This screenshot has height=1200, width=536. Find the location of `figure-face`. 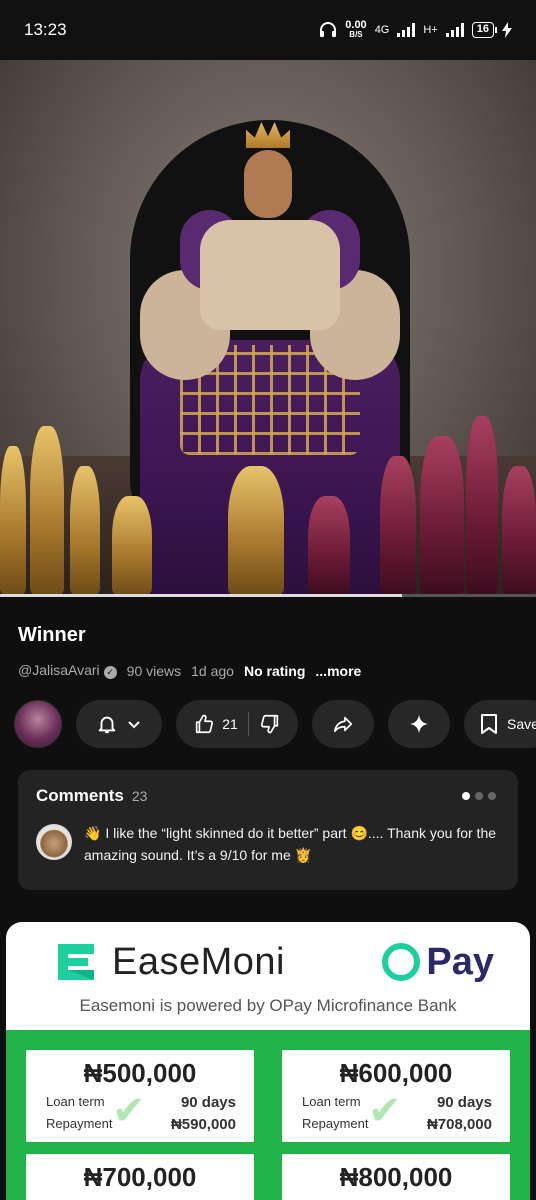

figure-face is located at coordinates (268, 184).